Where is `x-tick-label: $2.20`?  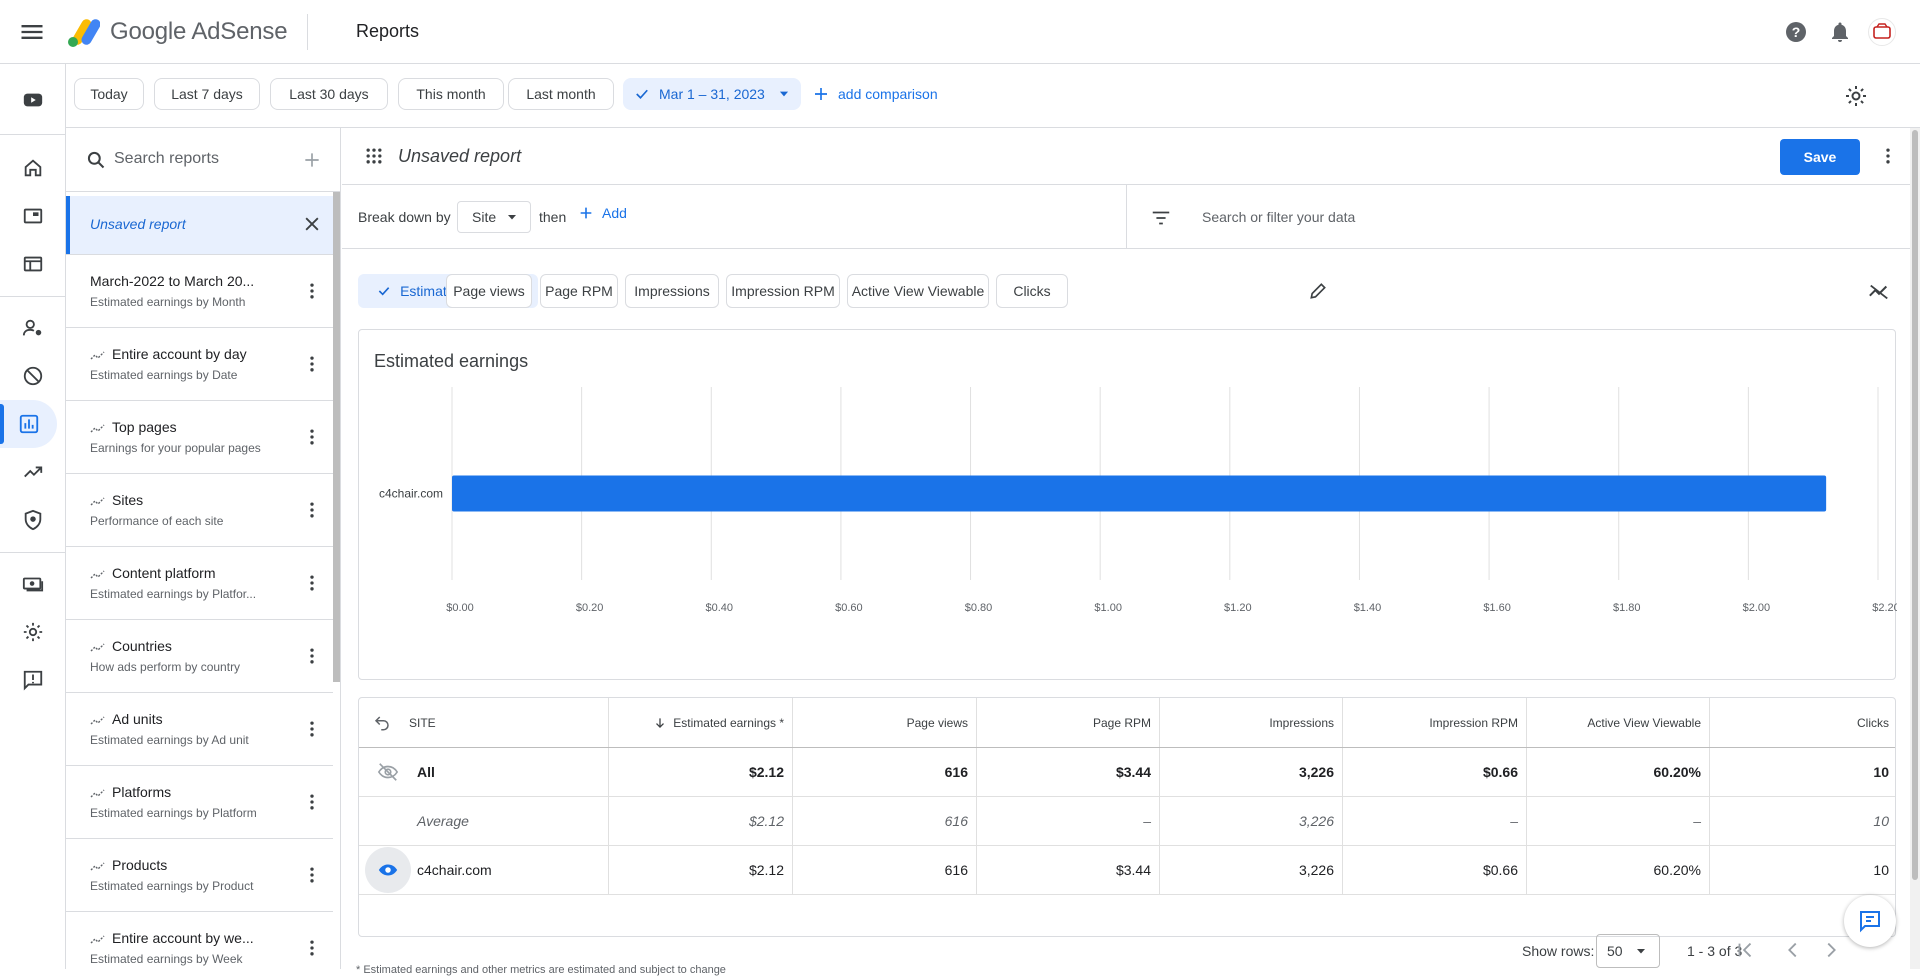 x-tick-label: $2.20 is located at coordinates (1884, 608).